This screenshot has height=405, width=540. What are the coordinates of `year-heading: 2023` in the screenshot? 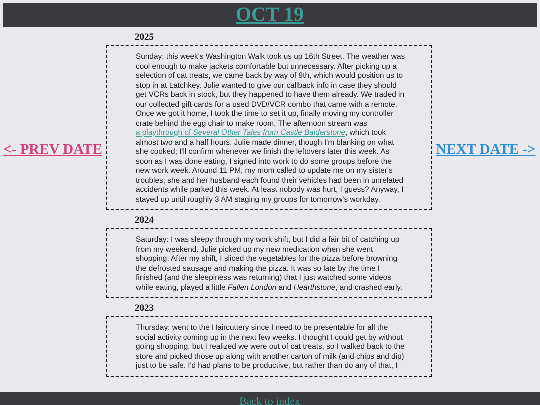 It's located at (144, 309).